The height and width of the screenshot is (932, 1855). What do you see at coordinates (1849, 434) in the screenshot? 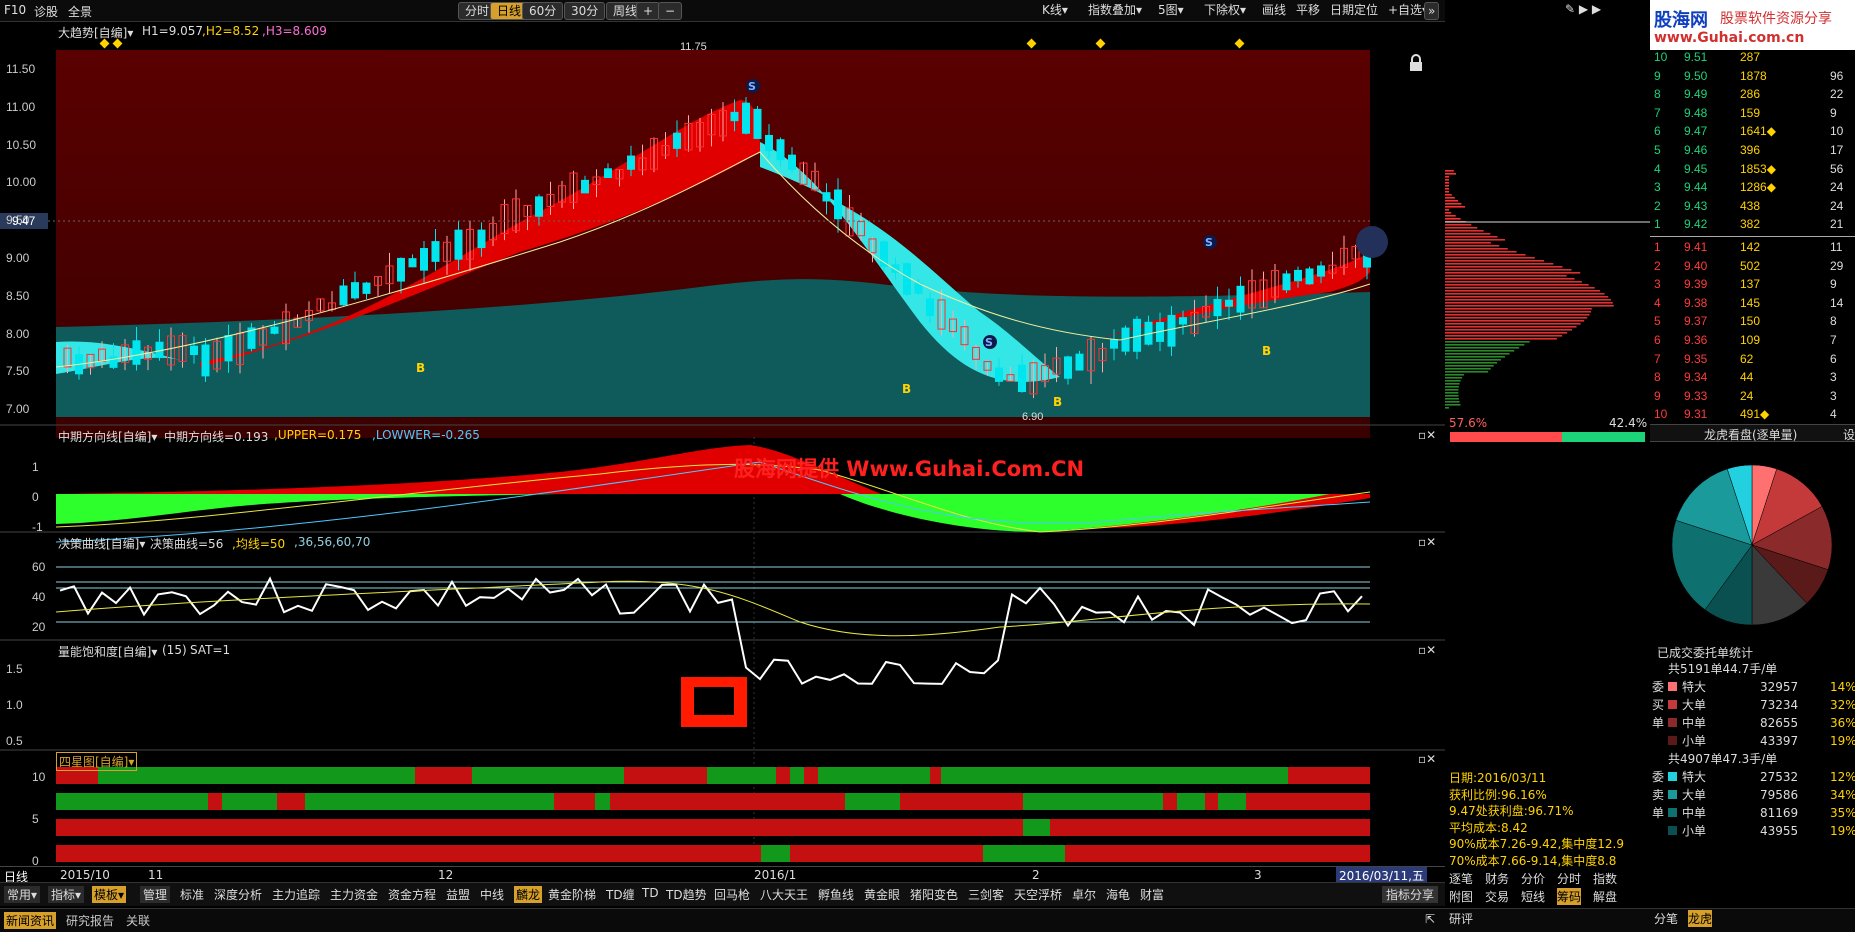
I see `dragon-settings: 设` at bounding box center [1849, 434].